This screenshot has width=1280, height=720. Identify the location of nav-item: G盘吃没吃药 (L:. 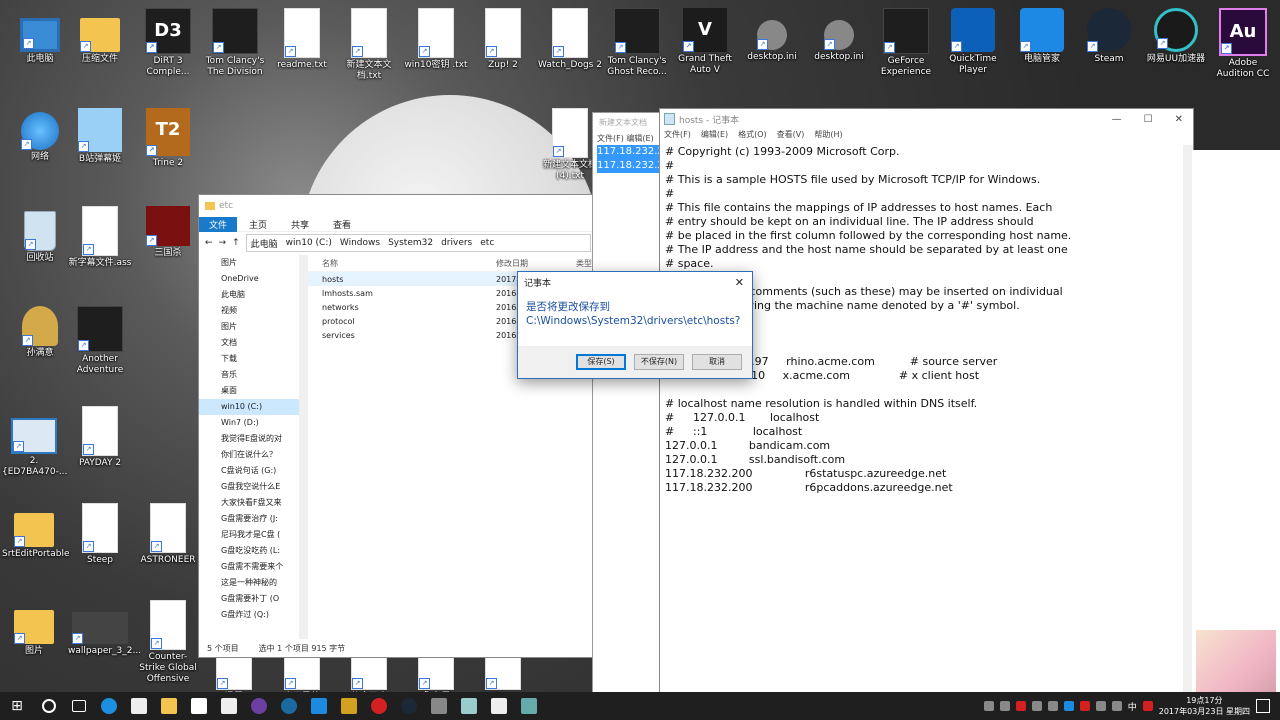
(249, 551).